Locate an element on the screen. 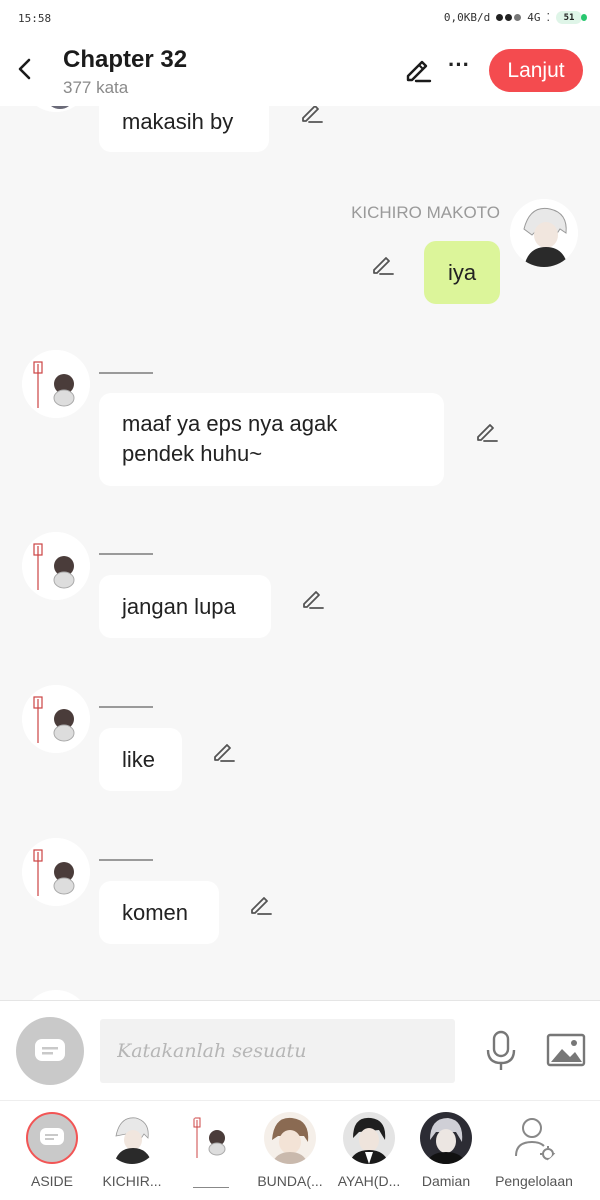 The height and width of the screenshot is (1200, 600). character-aside: ASIDE is located at coordinates (52, 1154).